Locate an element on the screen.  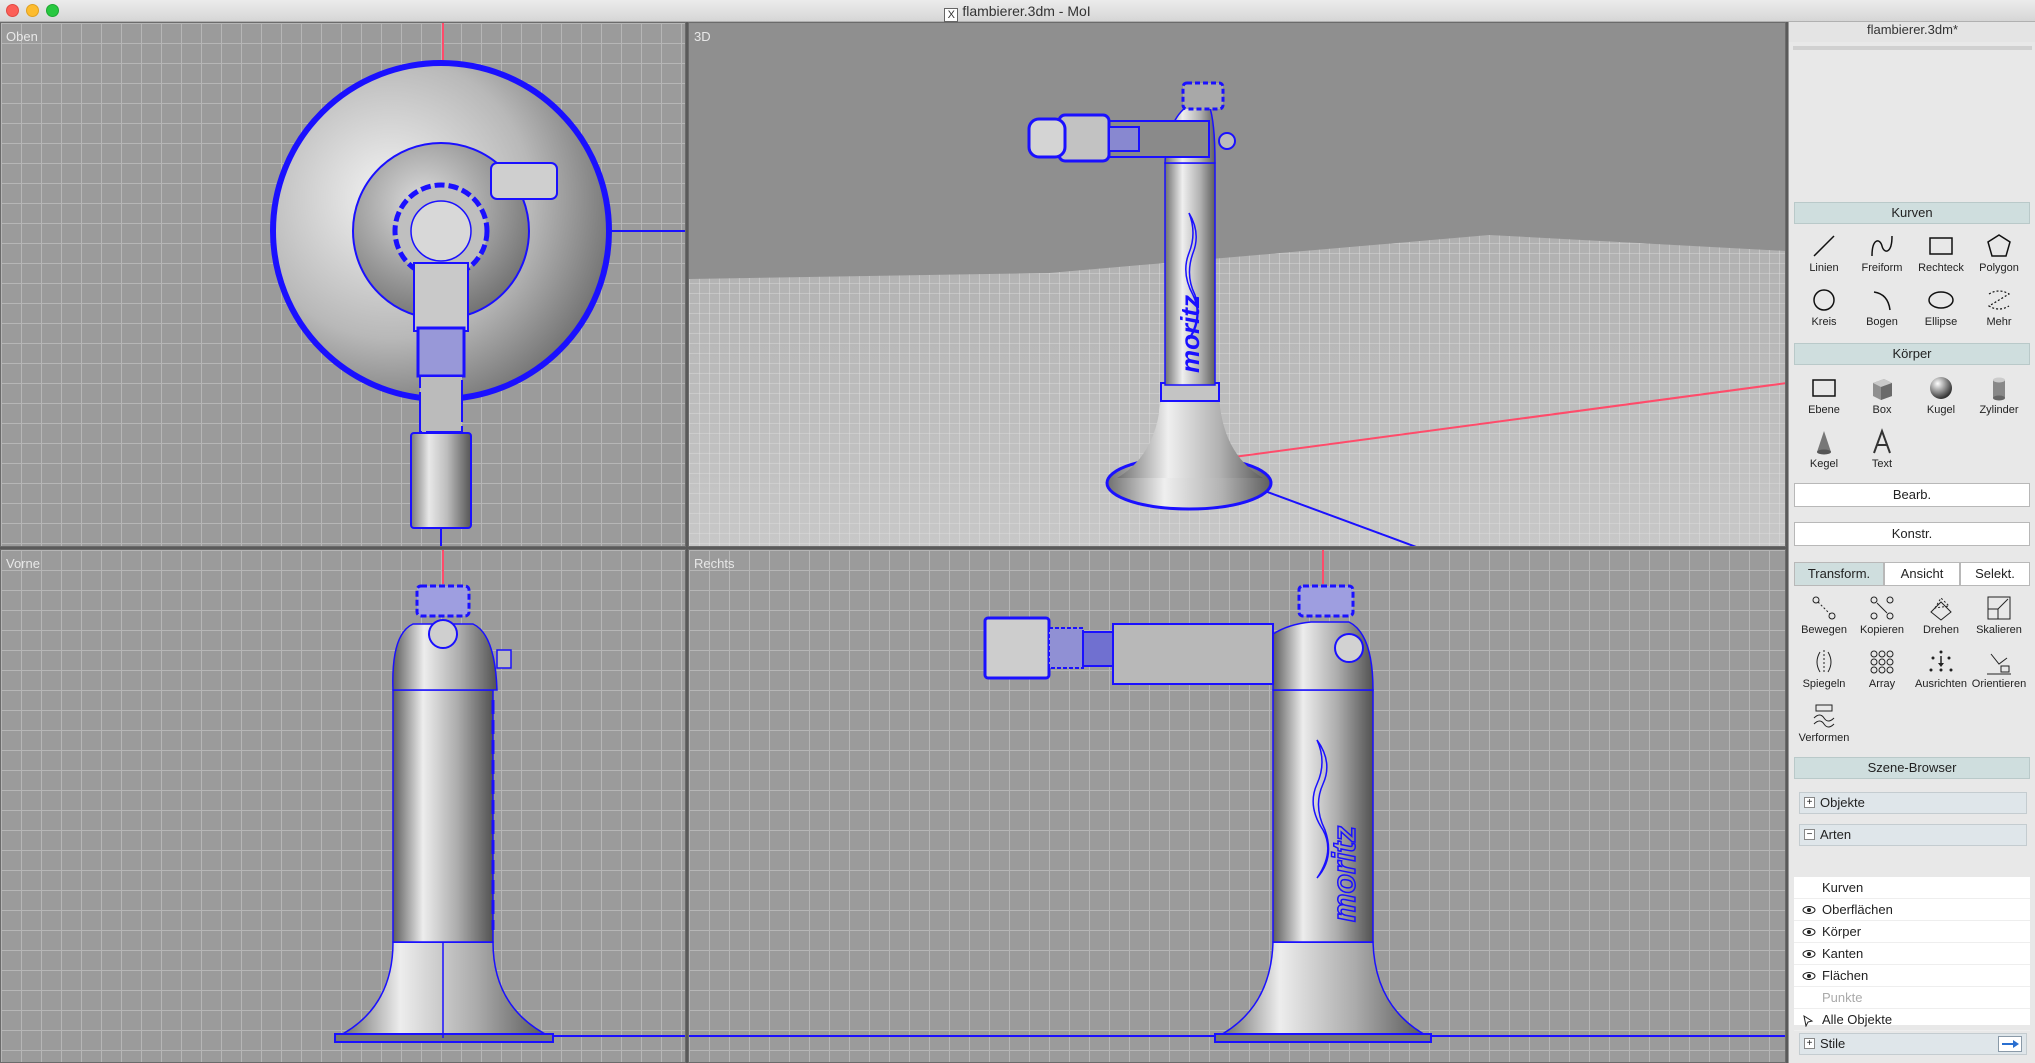
sphere-icon is located at coordinates (1941, 388).